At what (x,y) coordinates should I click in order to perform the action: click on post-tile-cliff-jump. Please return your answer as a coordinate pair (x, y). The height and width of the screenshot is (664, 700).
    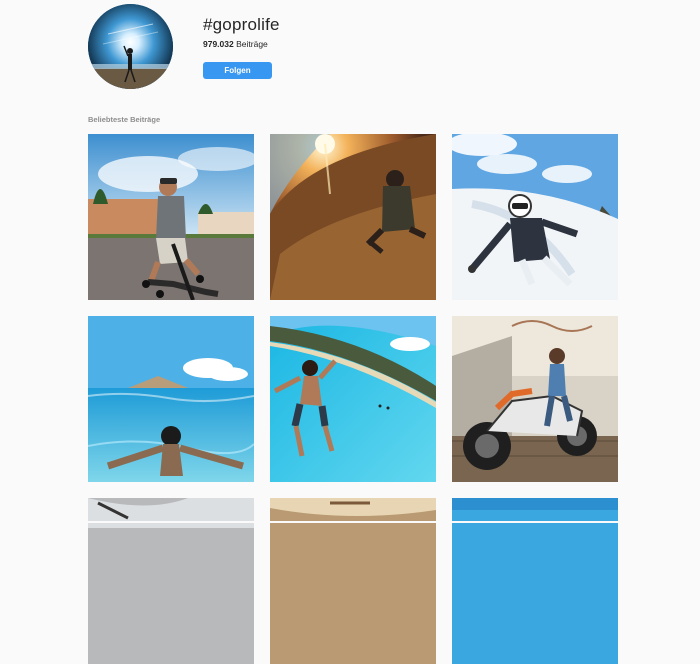
    Looking at the image, I should click on (353, 399).